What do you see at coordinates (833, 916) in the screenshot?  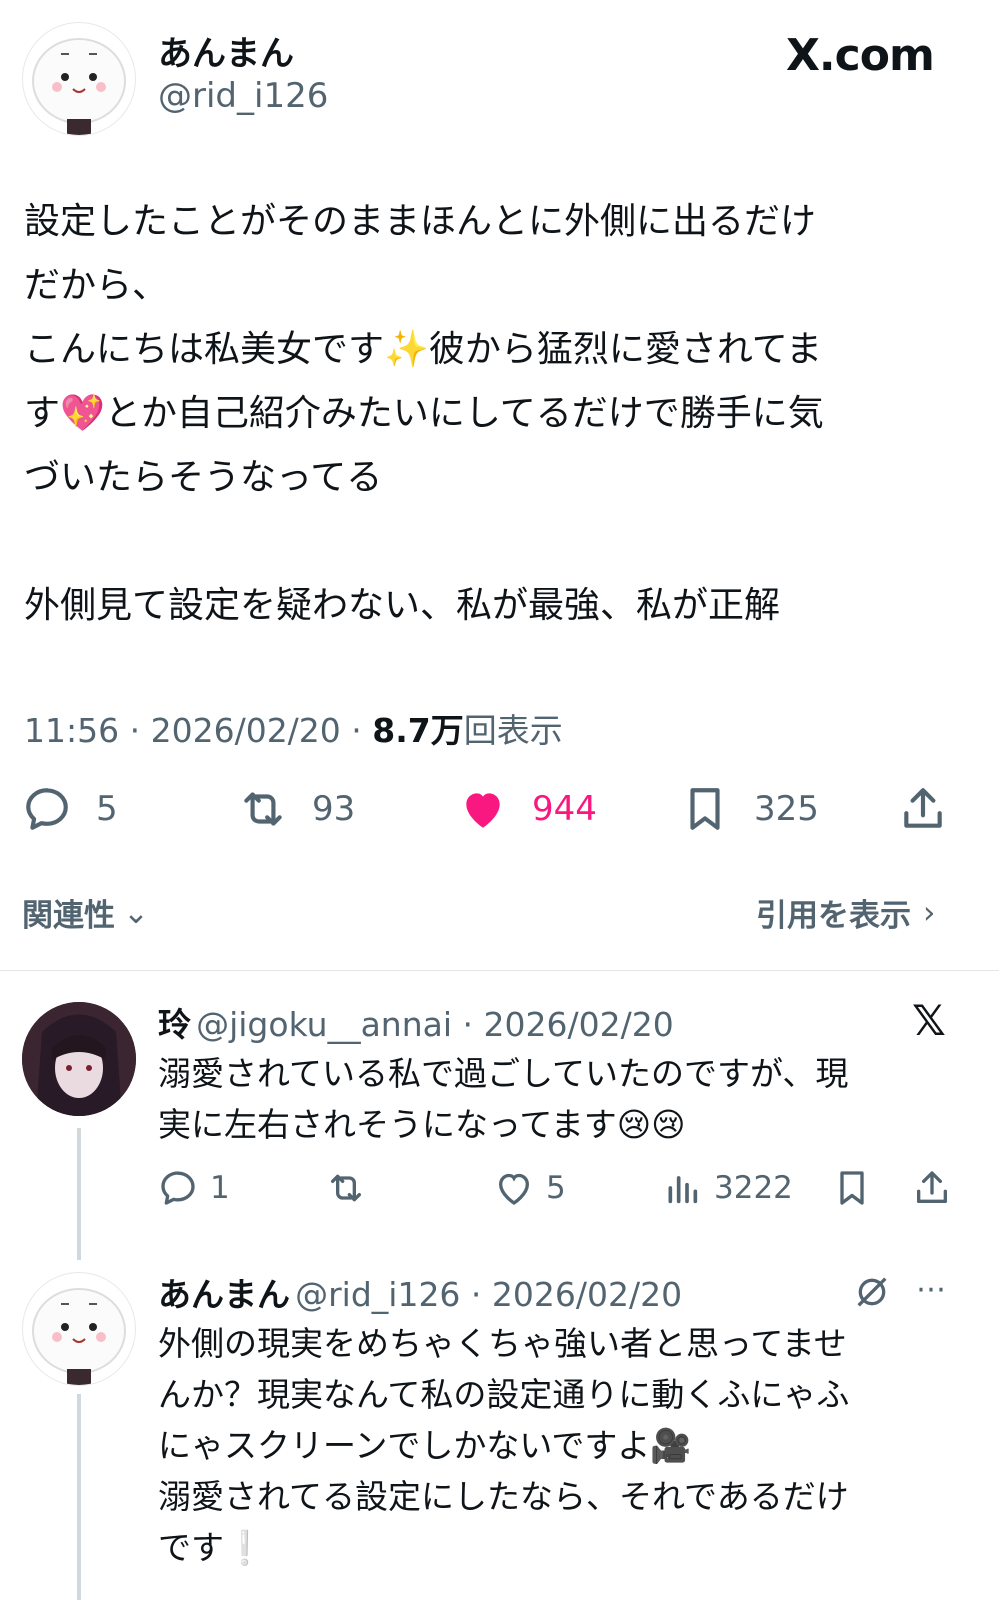 I see `quotes-label: 引用を表示` at bounding box center [833, 916].